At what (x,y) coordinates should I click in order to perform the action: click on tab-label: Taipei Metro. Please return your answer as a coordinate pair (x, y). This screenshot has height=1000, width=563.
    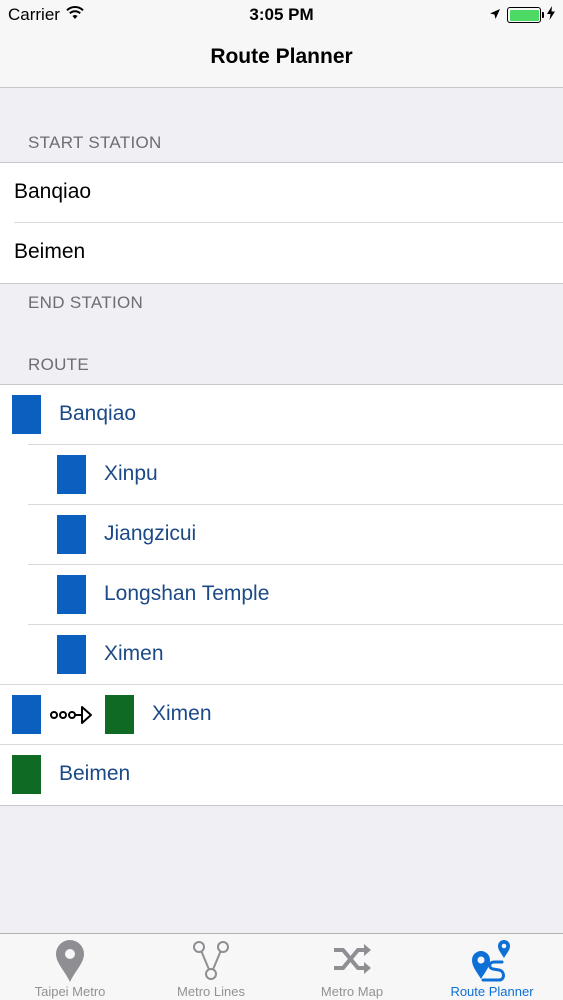
    Looking at the image, I should click on (70, 991).